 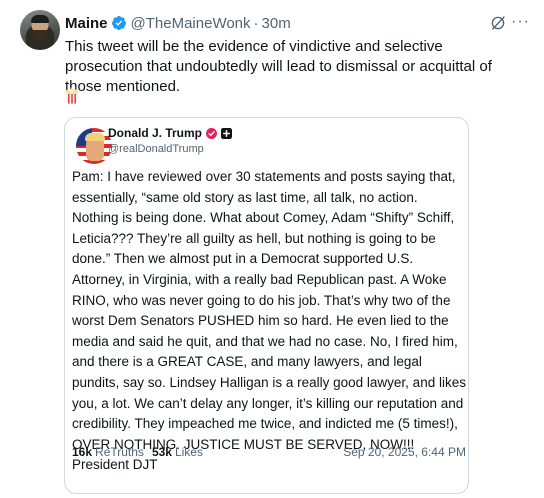 What do you see at coordinates (520, 22) in the screenshot?
I see `more-options-icon: ···` at bounding box center [520, 22].